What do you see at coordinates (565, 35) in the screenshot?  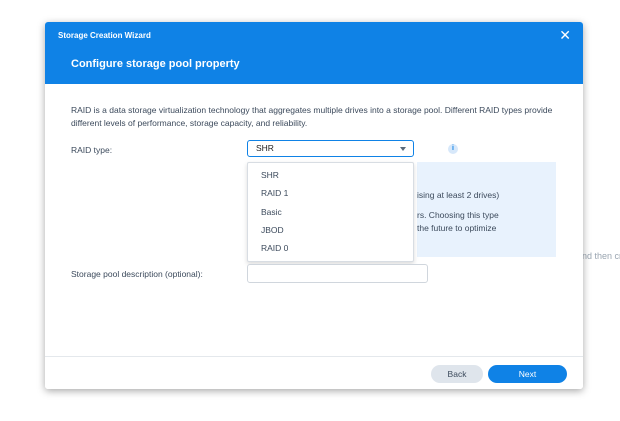 I see `close-icon: ✕` at bounding box center [565, 35].